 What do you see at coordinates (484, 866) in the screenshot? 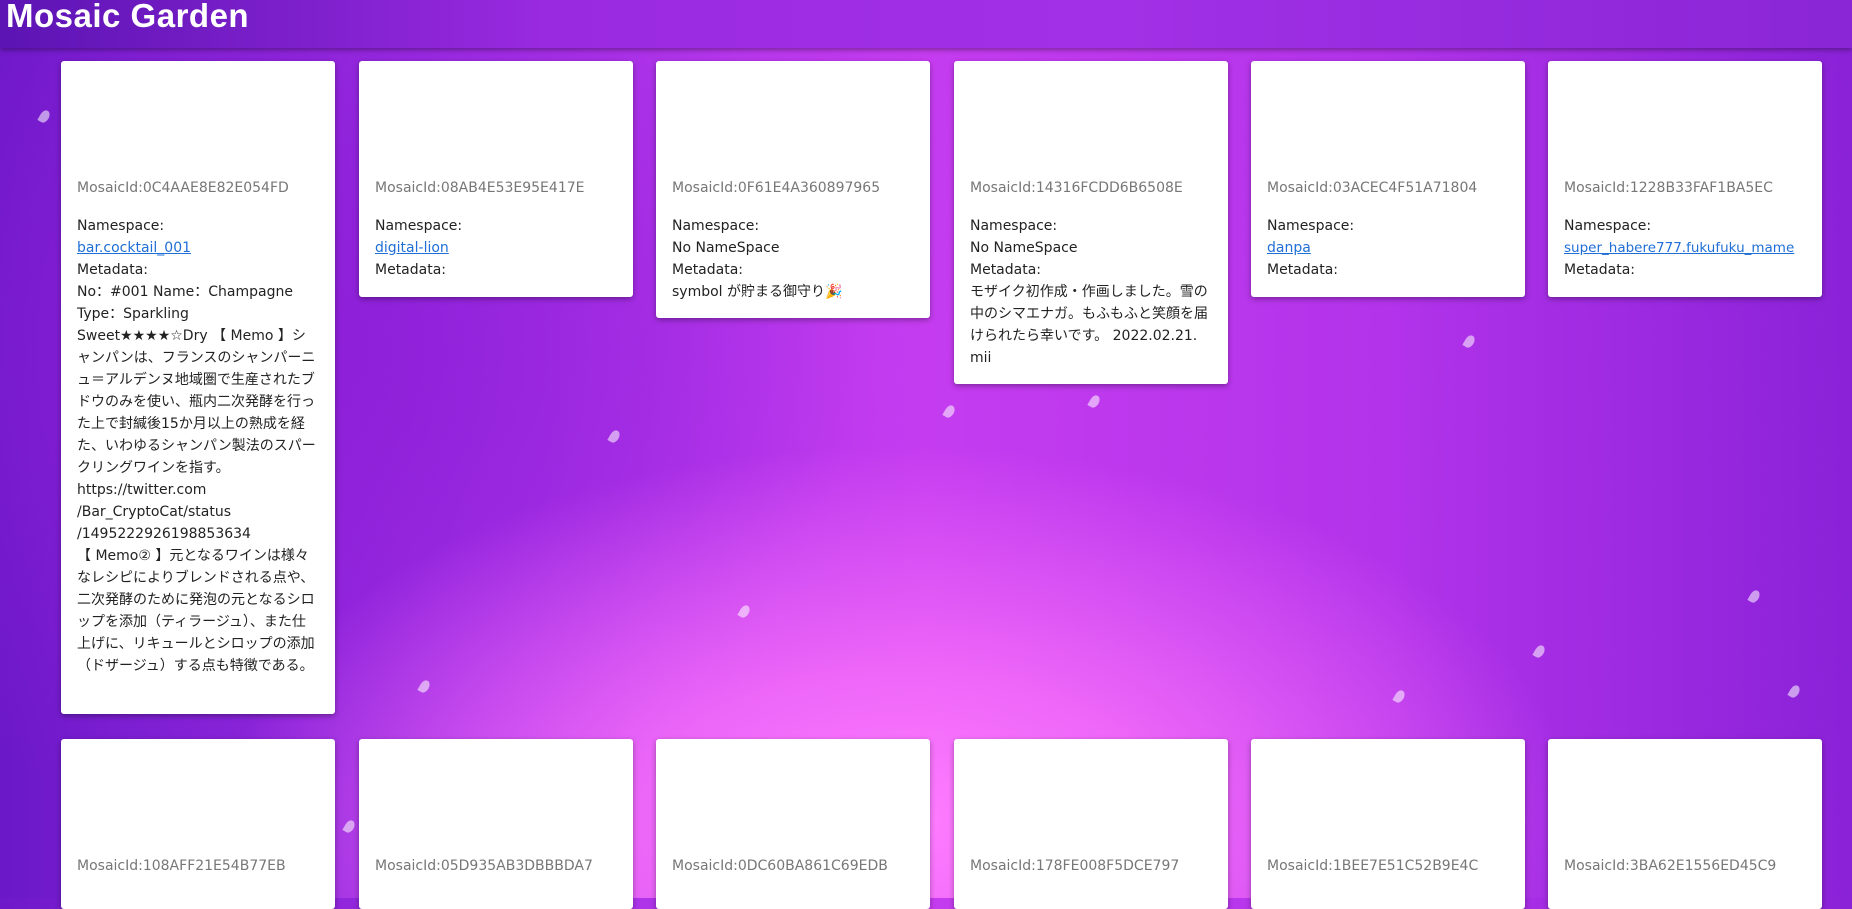
I see `mosaic-id: MosaicId:05D935AB3DBBBDA7` at bounding box center [484, 866].